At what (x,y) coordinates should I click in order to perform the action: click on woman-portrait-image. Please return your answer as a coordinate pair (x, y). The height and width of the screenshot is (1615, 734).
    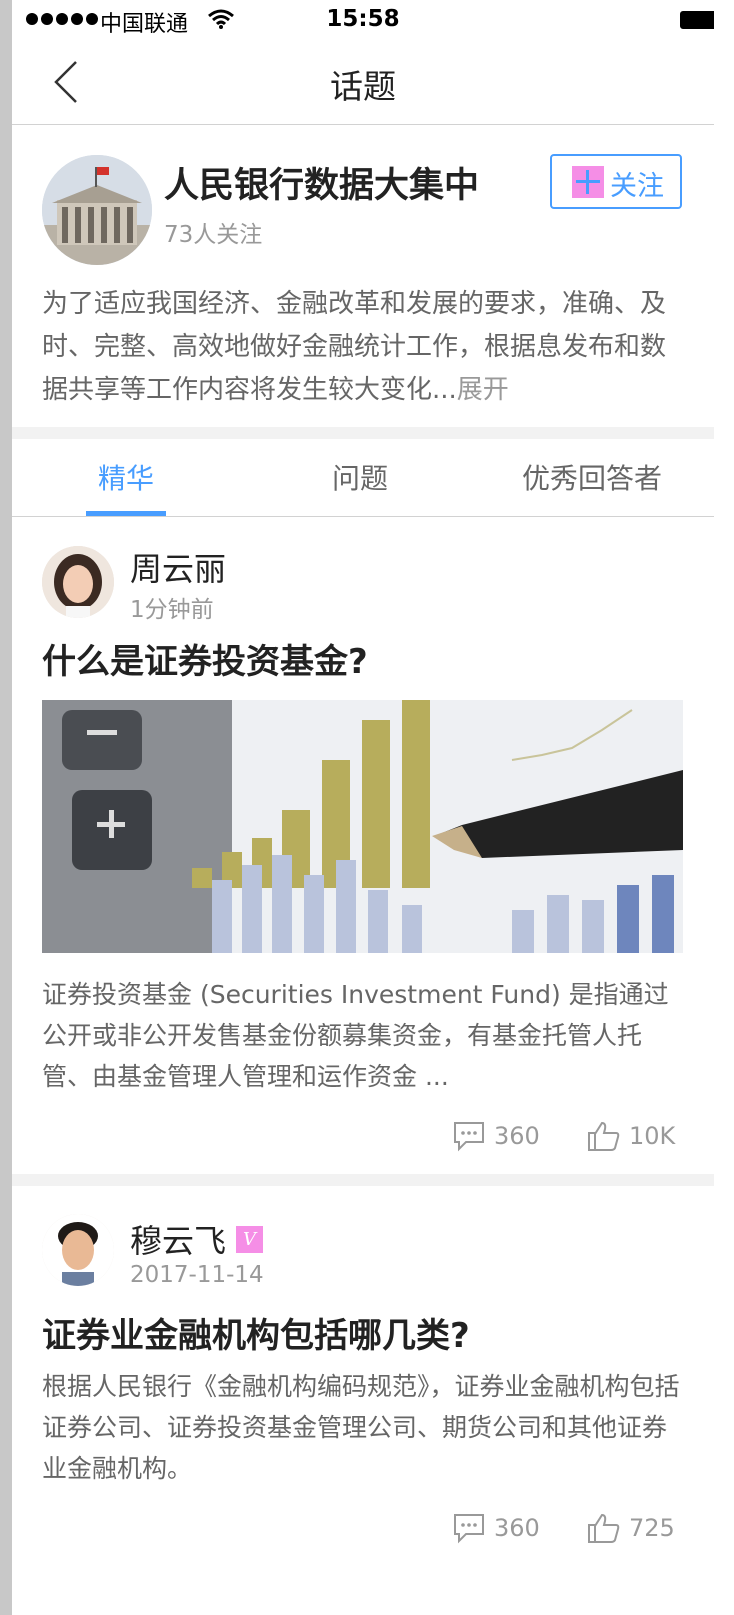
    Looking at the image, I should click on (78, 582).